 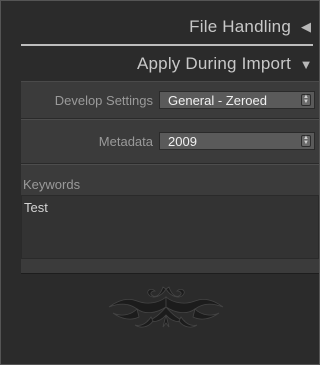 I want to click on keywords-value: Test, so click(x=36, y=207).